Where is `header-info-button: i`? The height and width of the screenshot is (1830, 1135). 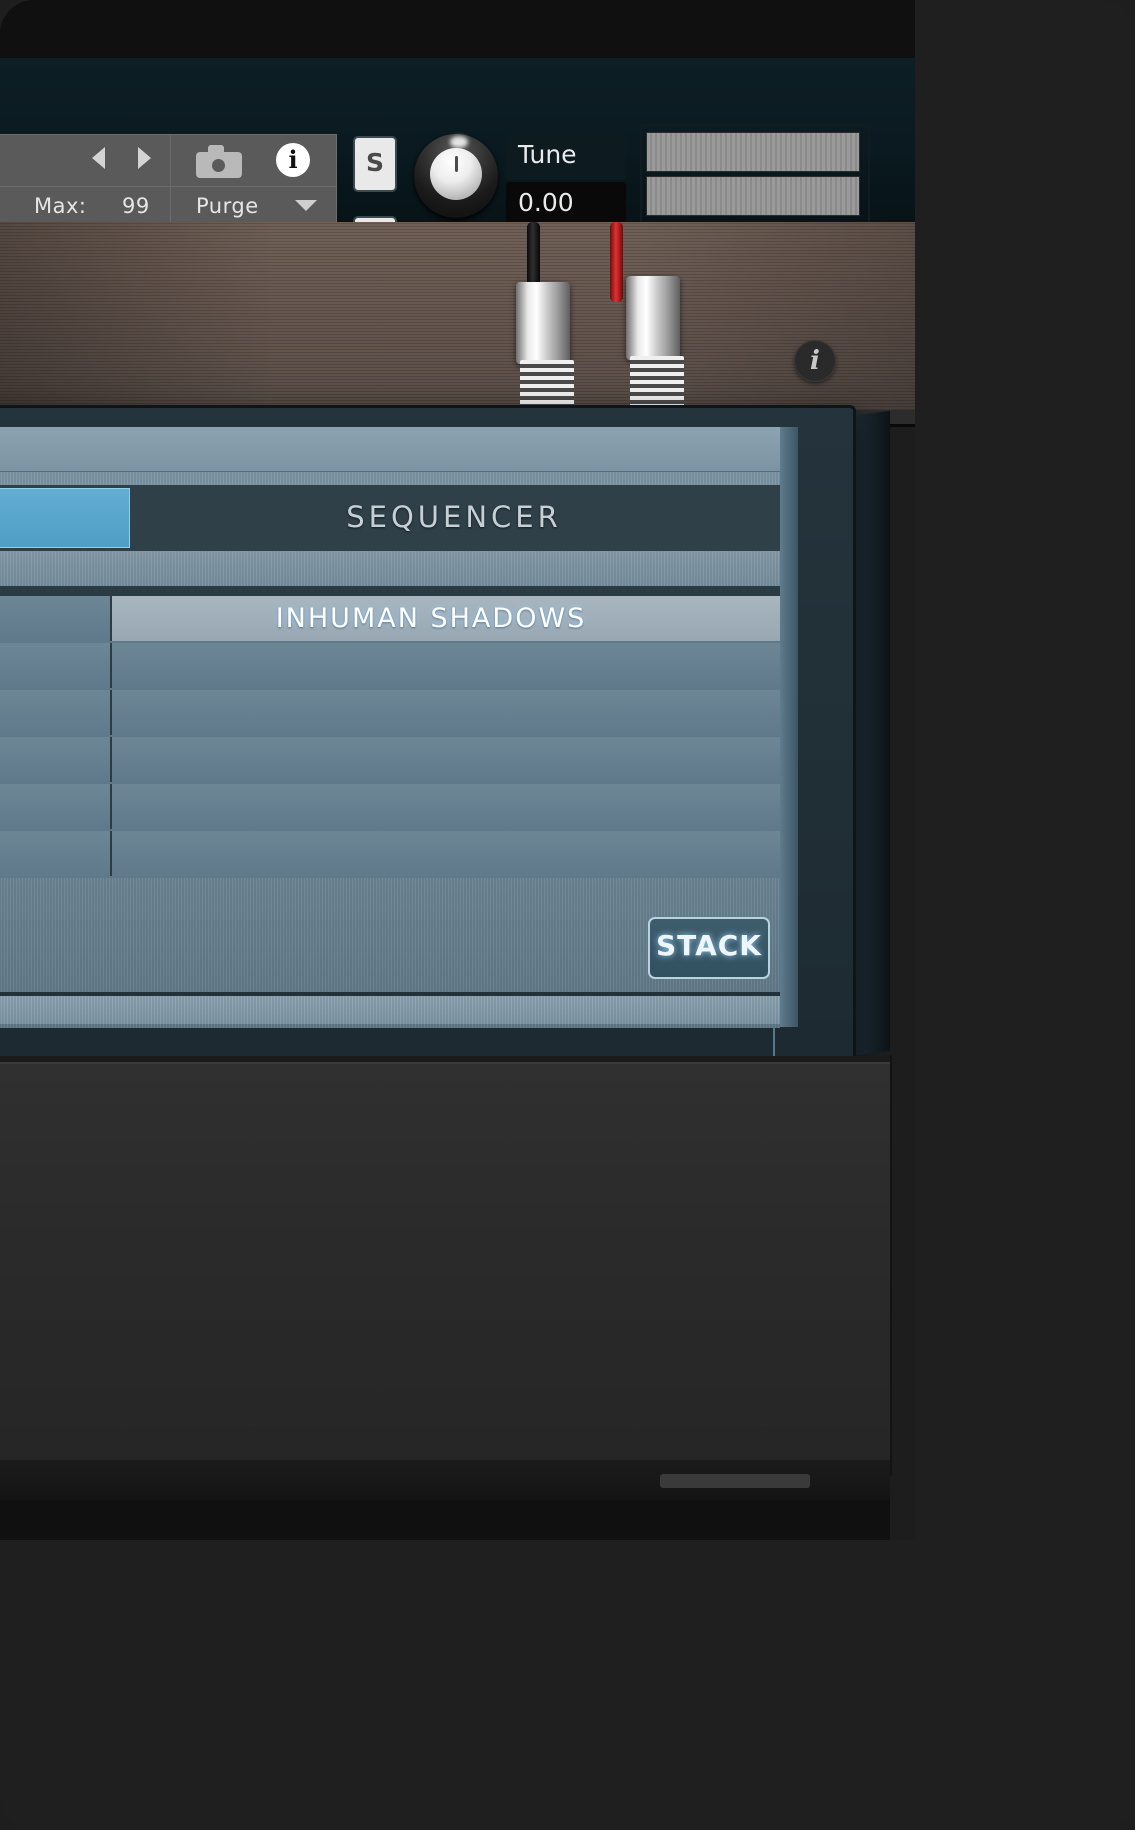
header-info-button: i is located at coordinates (293, 160).